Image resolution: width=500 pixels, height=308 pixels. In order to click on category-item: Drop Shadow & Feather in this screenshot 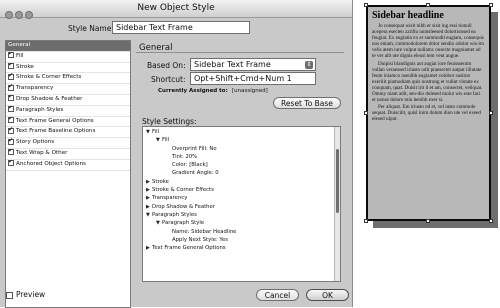, I will do `click(68, 100)`.